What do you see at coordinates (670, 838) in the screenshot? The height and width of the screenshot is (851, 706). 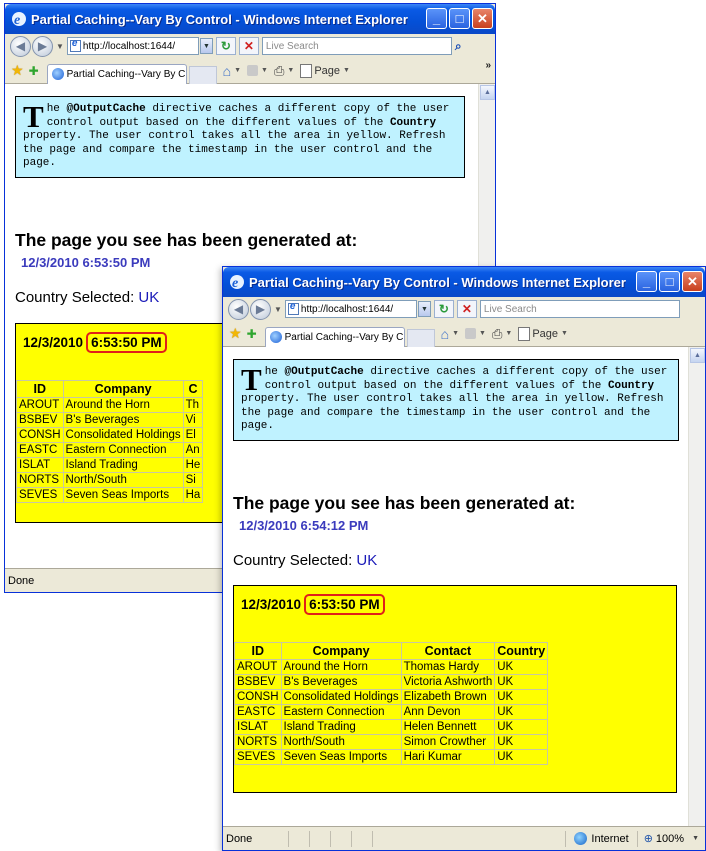 I see `zoom-control: ⊕ 100% ▼` at bounding box center [670, 838].